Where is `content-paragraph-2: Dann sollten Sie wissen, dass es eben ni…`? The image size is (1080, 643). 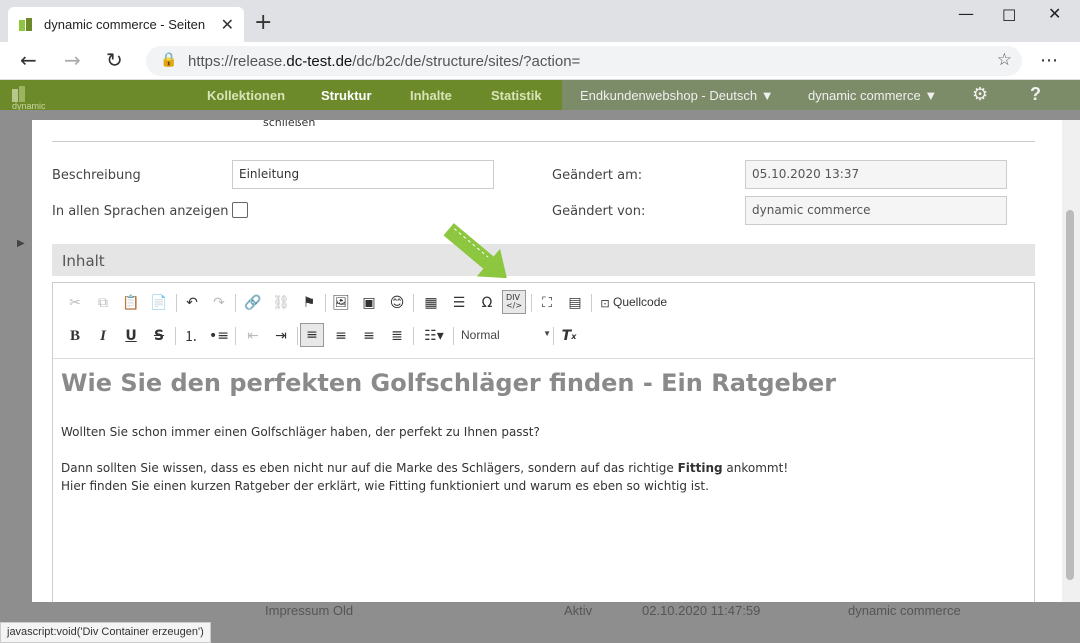
content-paragraph-2: Dann sollten Sie wissen, dass es eben ni… is located at coordinates (425, 477).